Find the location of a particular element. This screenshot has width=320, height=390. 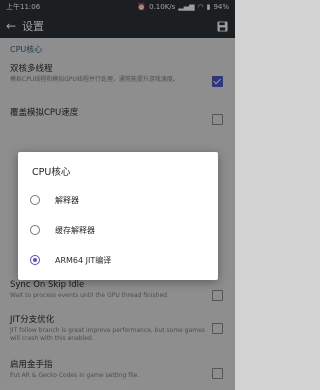

radio-button-selected is located at coordinates (35, 260).